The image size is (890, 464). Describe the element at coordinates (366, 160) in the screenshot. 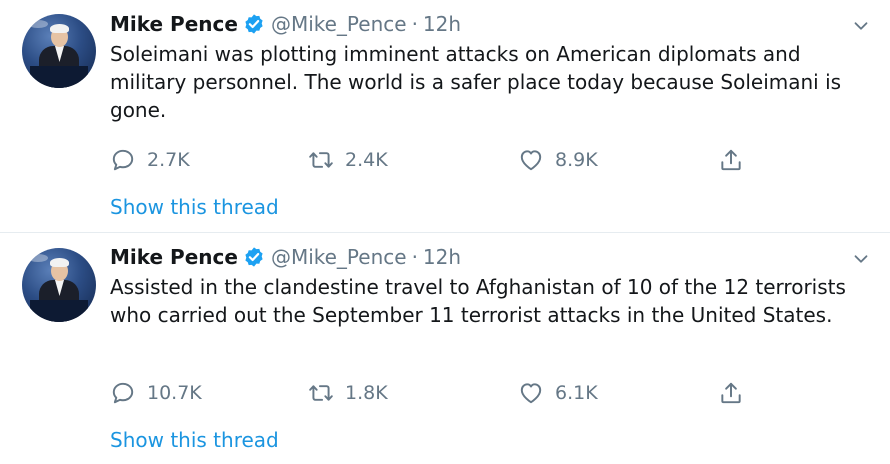

I see `retweet-count: 2.4K` at that location.